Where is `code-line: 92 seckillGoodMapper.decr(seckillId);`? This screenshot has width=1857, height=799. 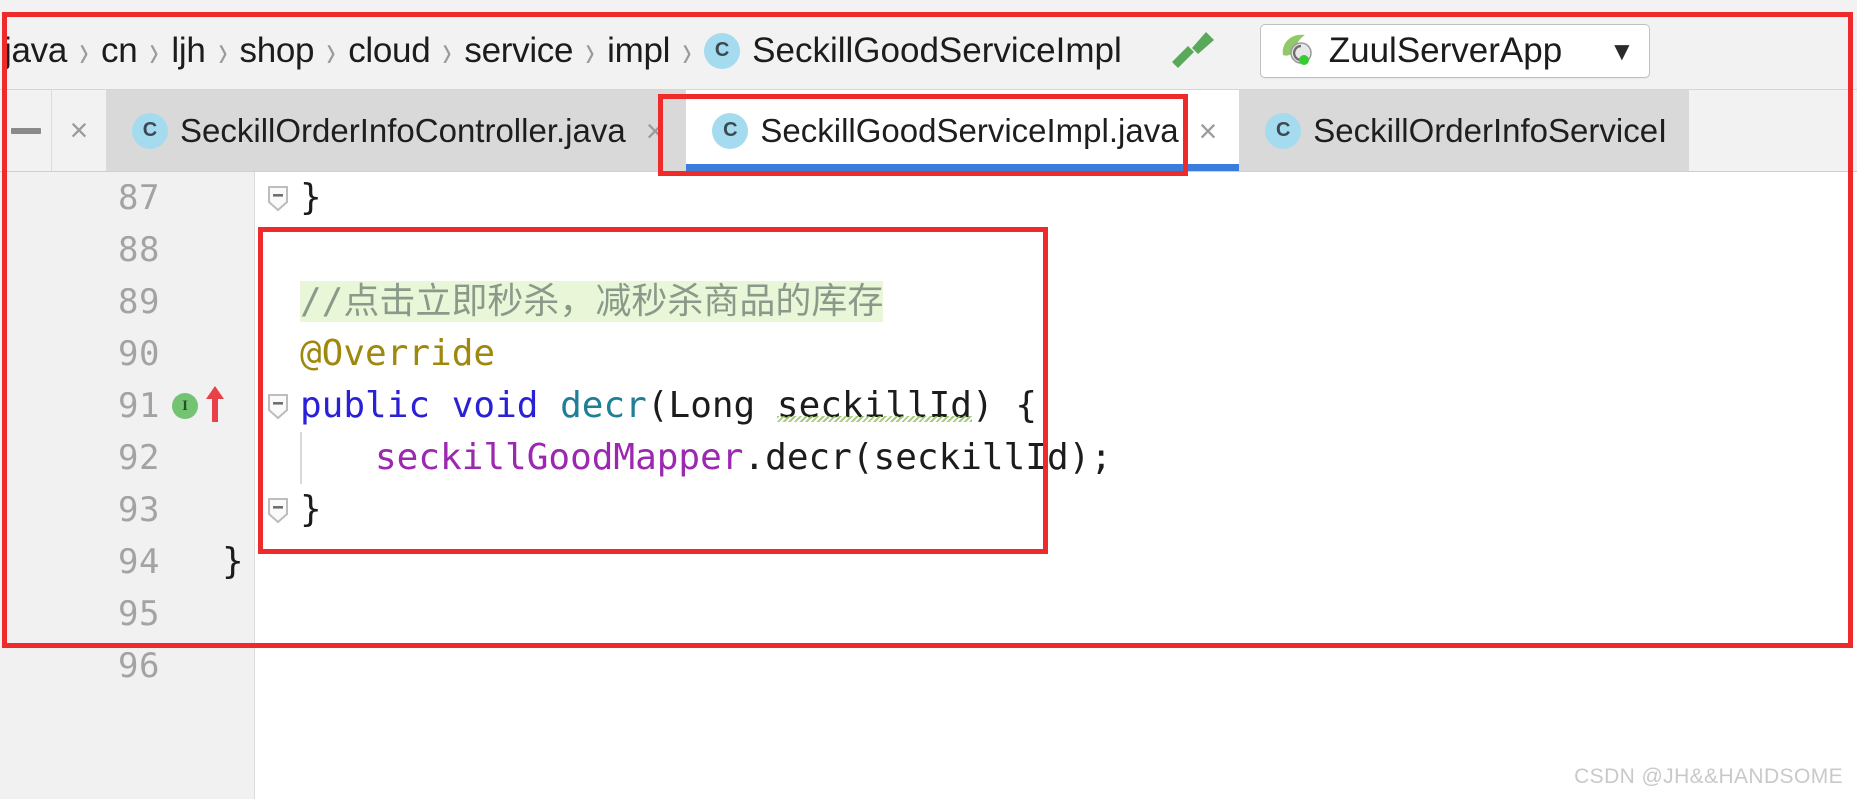 code-line: 92 seckillGoodMapper.decr(seckillId); is located at coordinates (928, 458).